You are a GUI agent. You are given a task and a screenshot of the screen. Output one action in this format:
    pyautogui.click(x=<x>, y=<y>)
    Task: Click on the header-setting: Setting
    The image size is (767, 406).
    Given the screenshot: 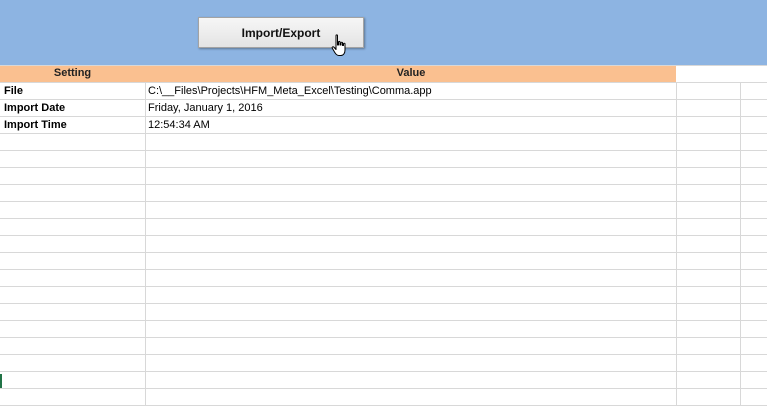 What is the action you would take?
    pyautogui.click(x=72, y=73)
    